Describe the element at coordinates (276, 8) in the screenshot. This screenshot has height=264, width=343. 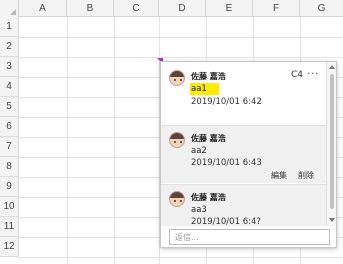
I see `column-header-f: F` at that location.